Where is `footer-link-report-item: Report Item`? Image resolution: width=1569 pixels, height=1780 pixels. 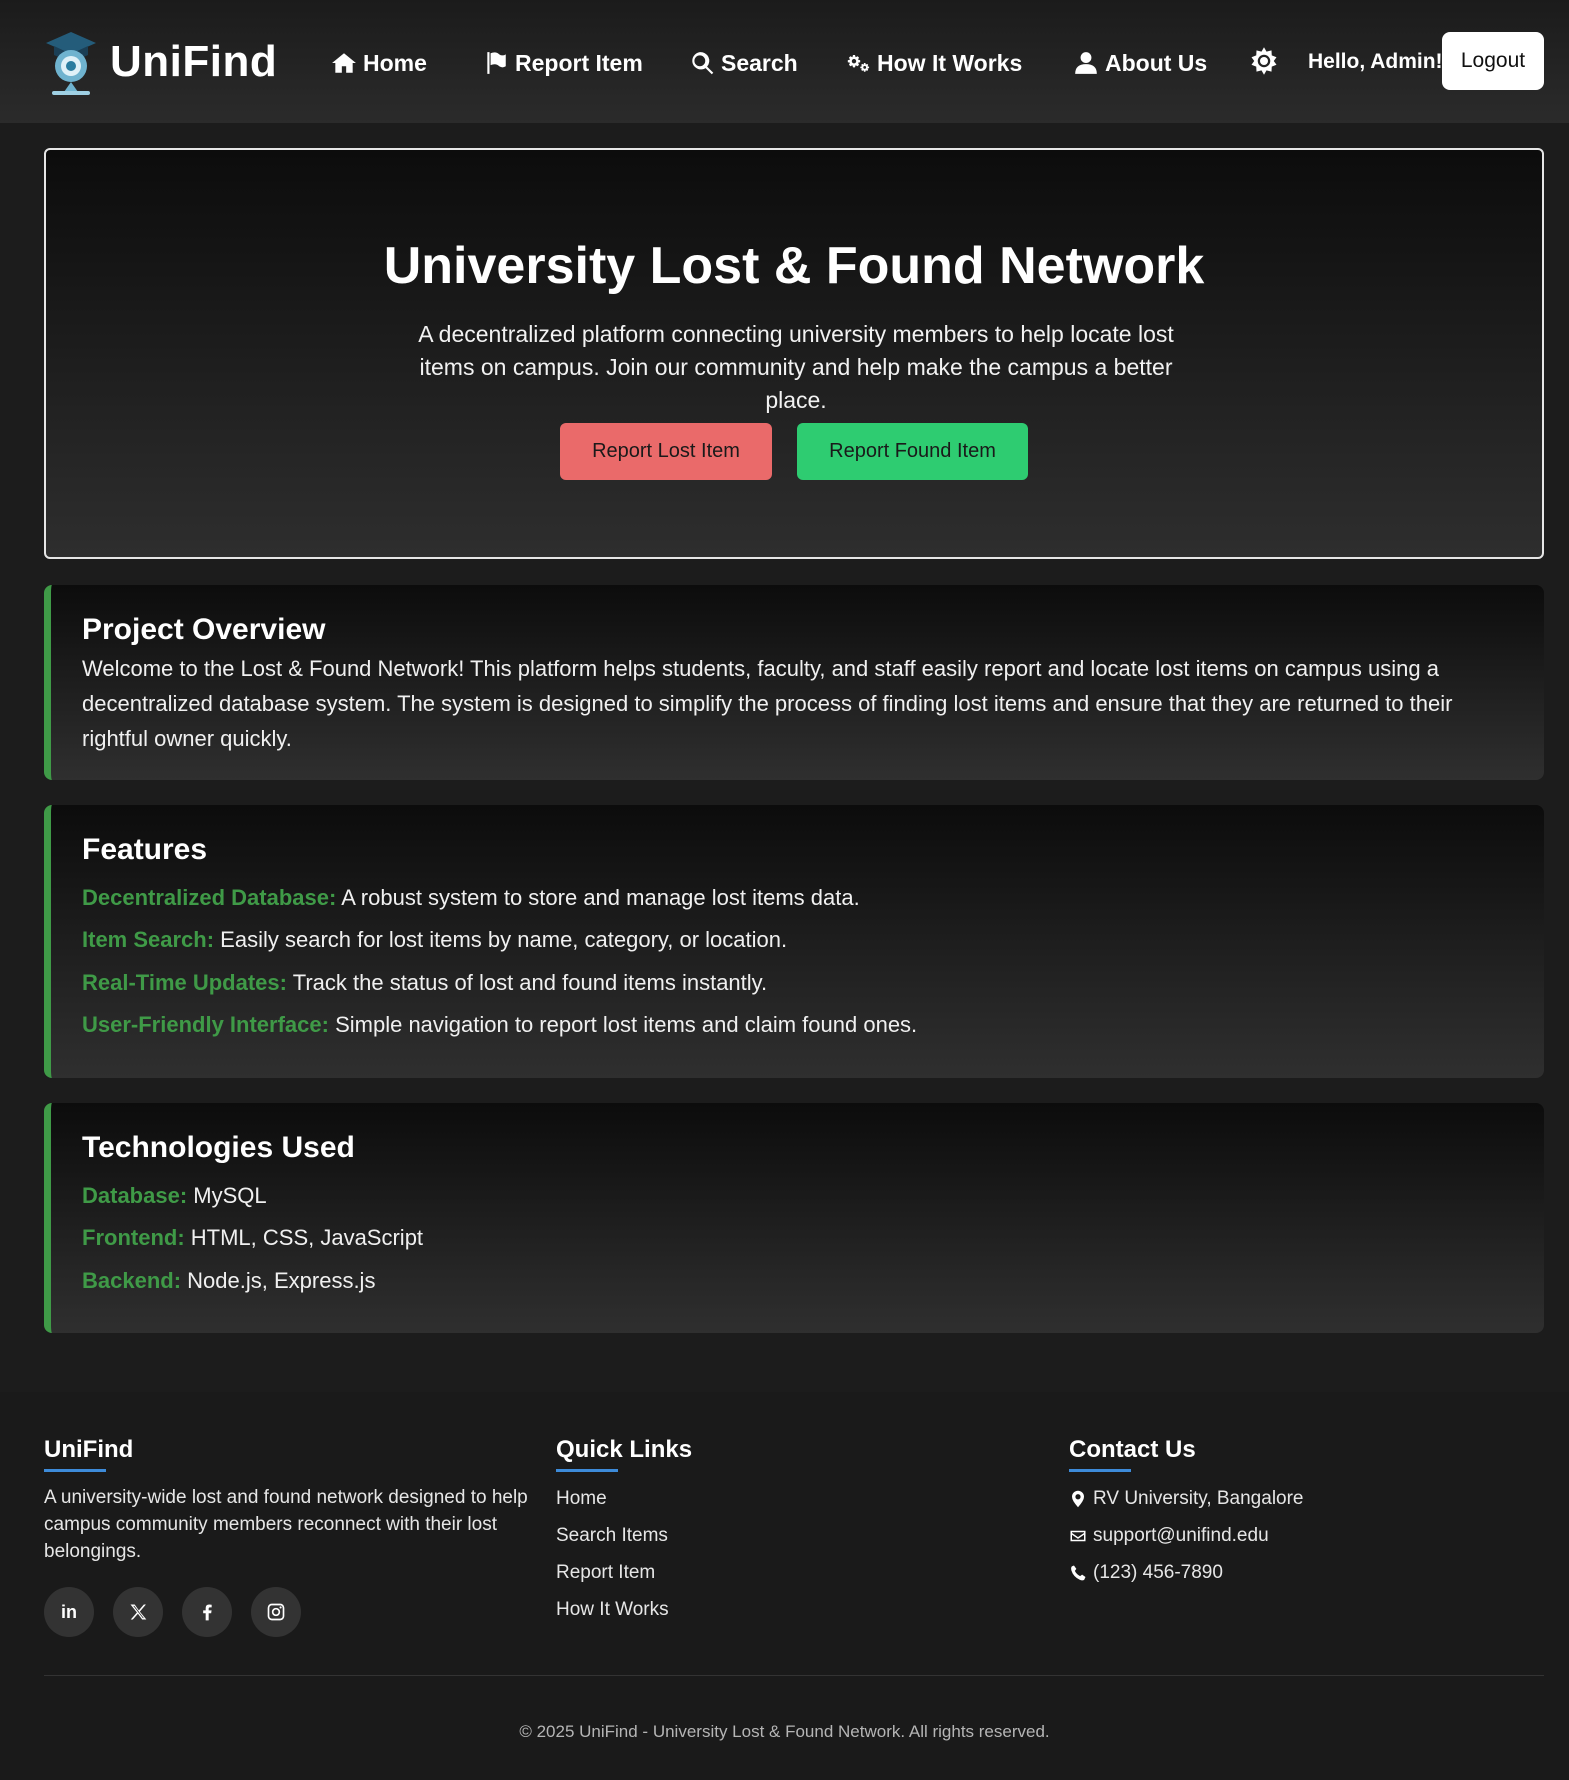 footer-link-report-item: Report Item is located at coordinates (605, 1573).